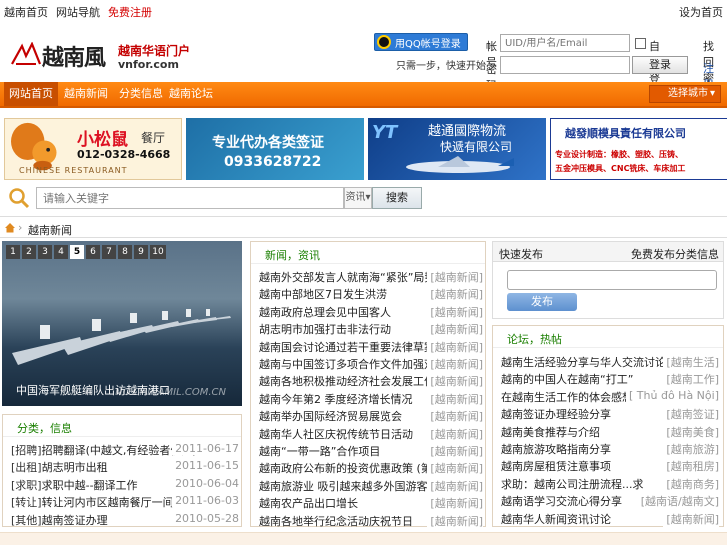 The height and width of the screenshot is (545, 727). Describe the element at coordinates (371, 277) in the screenshot. I see `list-item: 越南外交部发言人就南海“紧张”局势表态 [越南新闻]` at that location.